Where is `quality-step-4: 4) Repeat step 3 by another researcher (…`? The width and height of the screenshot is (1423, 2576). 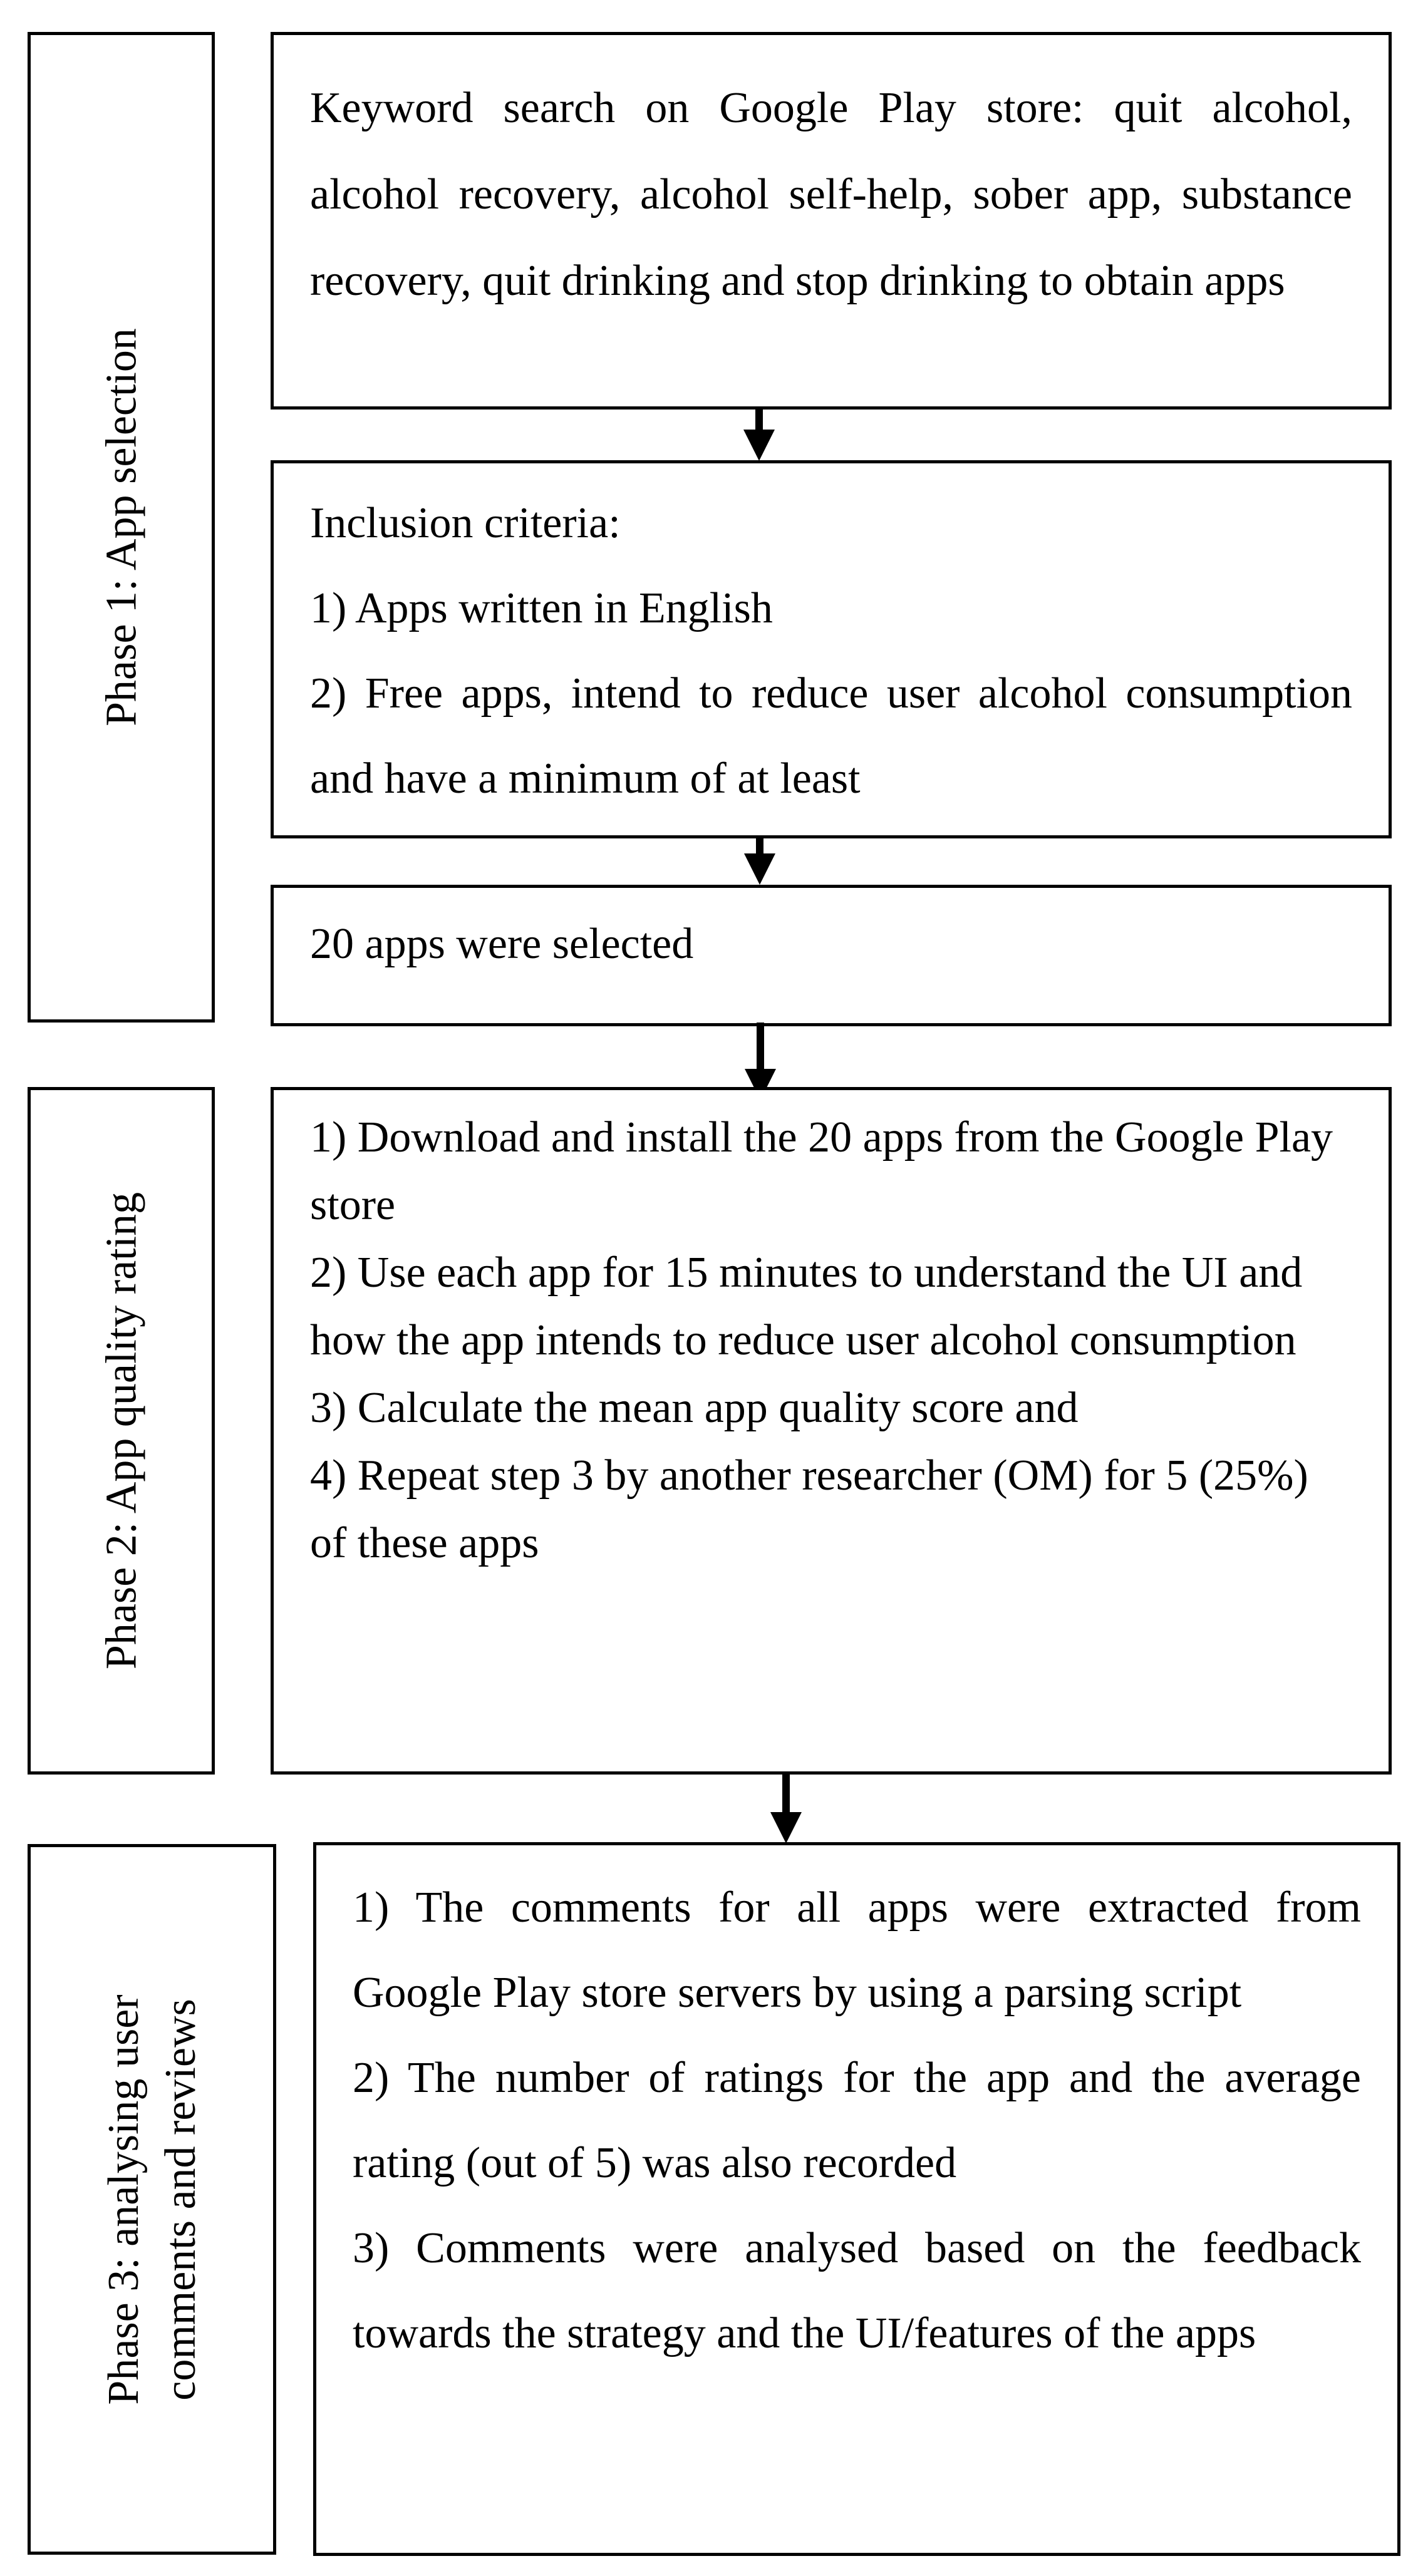
quality-step-4: 4) Repeat step 3 by another researcher (… is located at coordinates (809, 1509).